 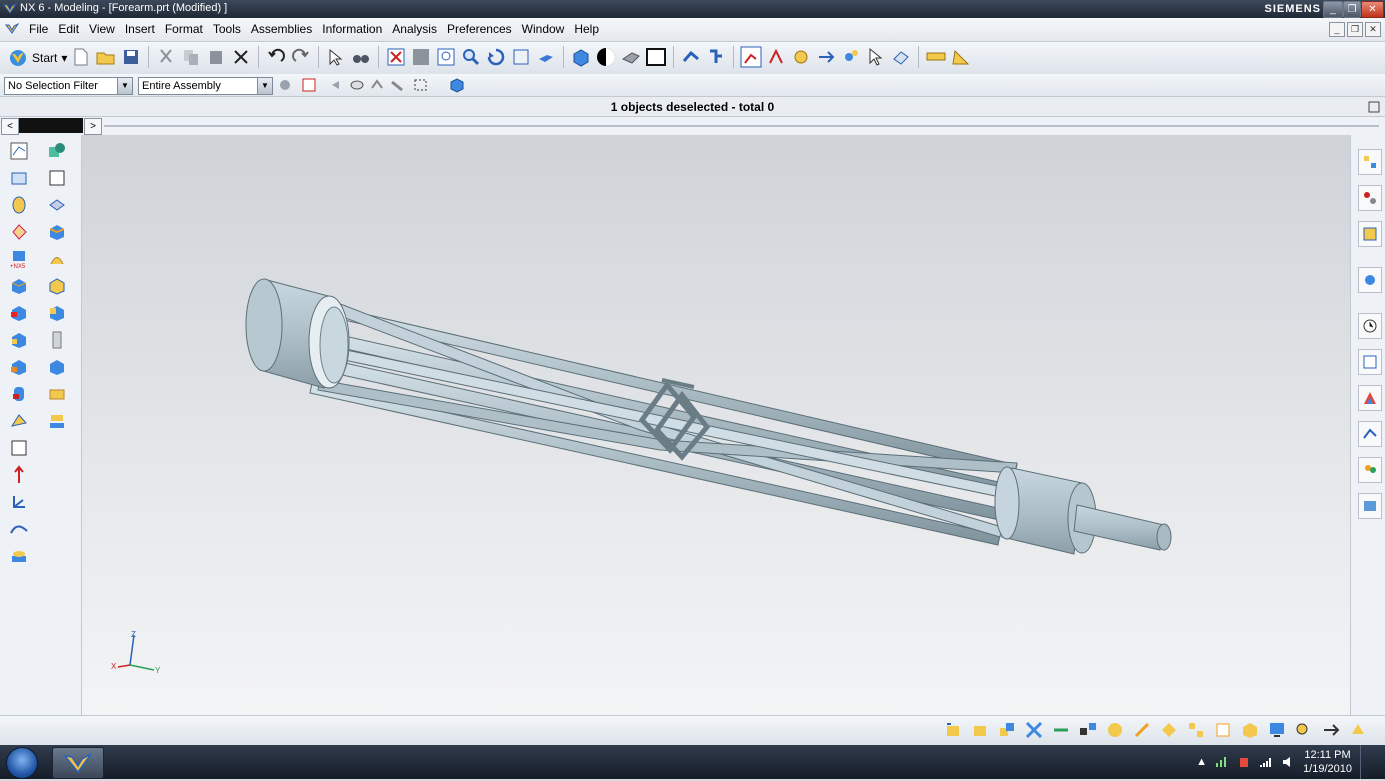 What do you see at coordinates (93, 126) in the screenshot?
I see `tab-scroll-right-button: >` at bounding box center [93, 126].